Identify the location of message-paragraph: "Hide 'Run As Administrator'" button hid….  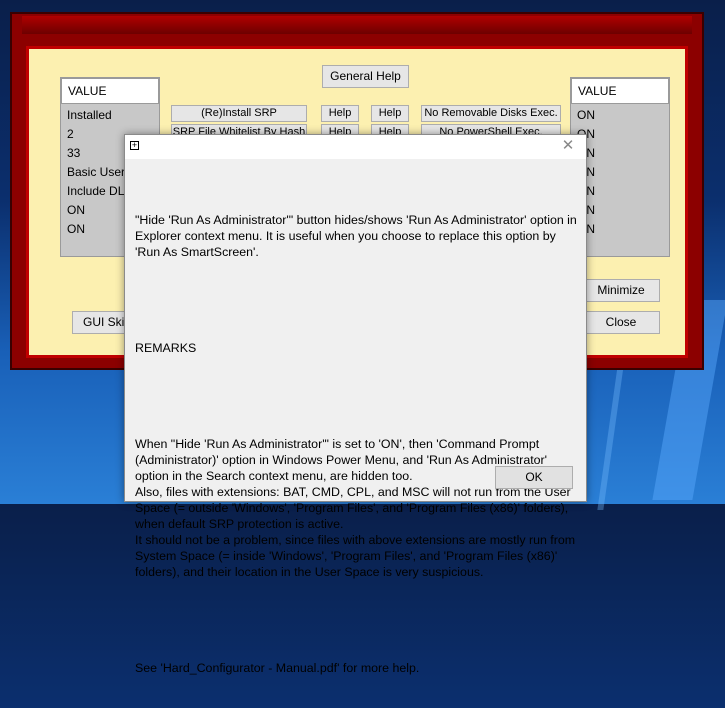
(358, 236).